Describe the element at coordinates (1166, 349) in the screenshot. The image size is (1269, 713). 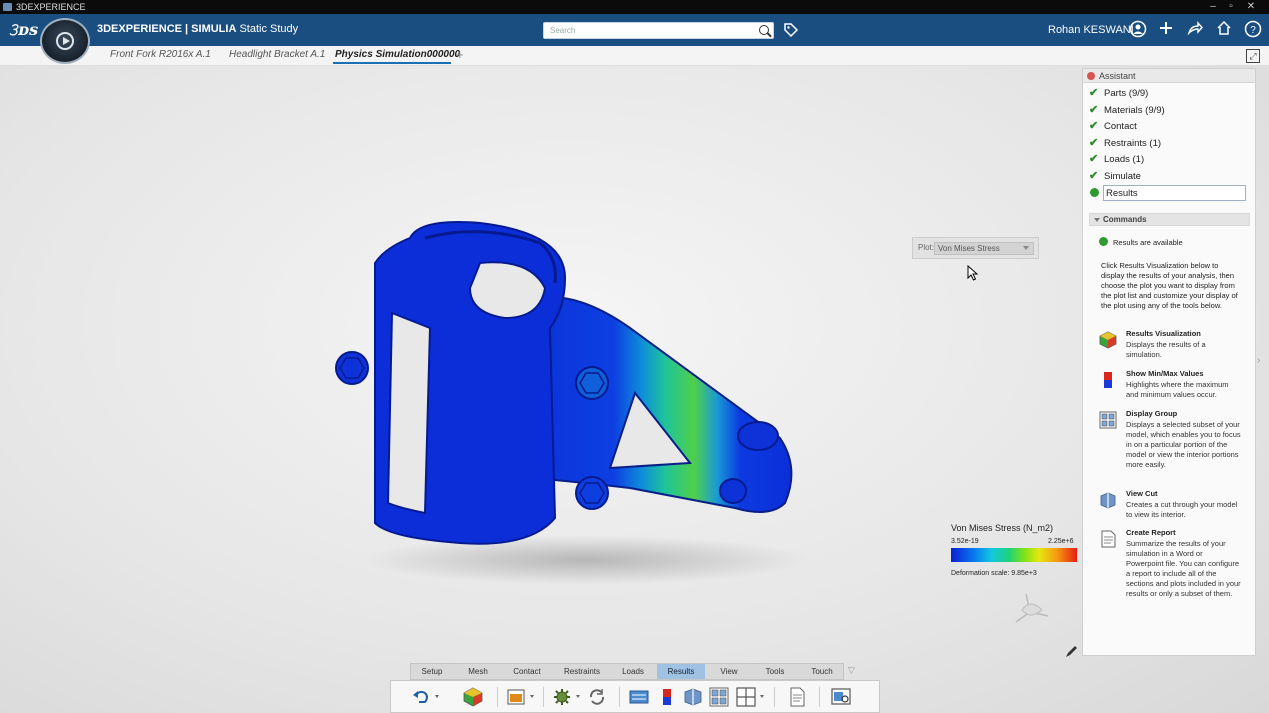
I see `command-desc: Displays the results of a simulation.` at that location.